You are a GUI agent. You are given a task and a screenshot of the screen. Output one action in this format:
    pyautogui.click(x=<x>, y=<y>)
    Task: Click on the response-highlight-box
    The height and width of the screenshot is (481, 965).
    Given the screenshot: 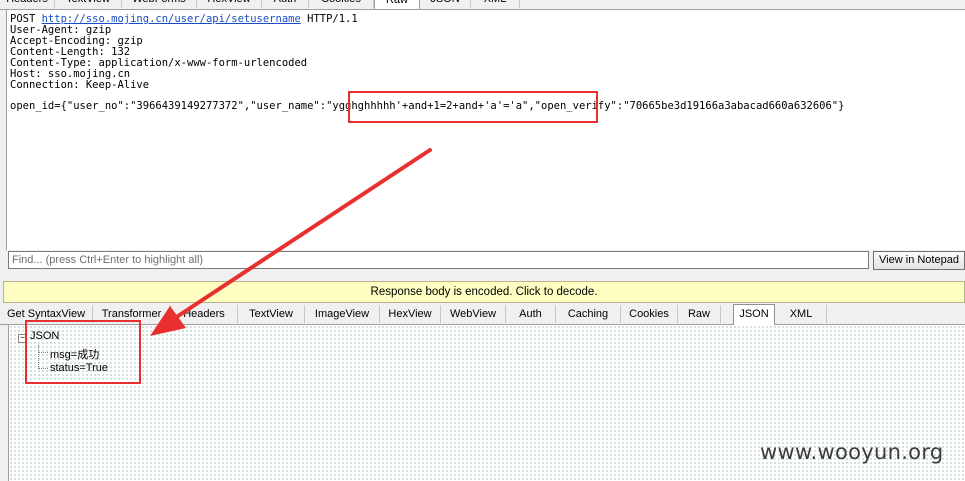 What is the action you would take?
    pyautogui.click(x=83, y=352)
    